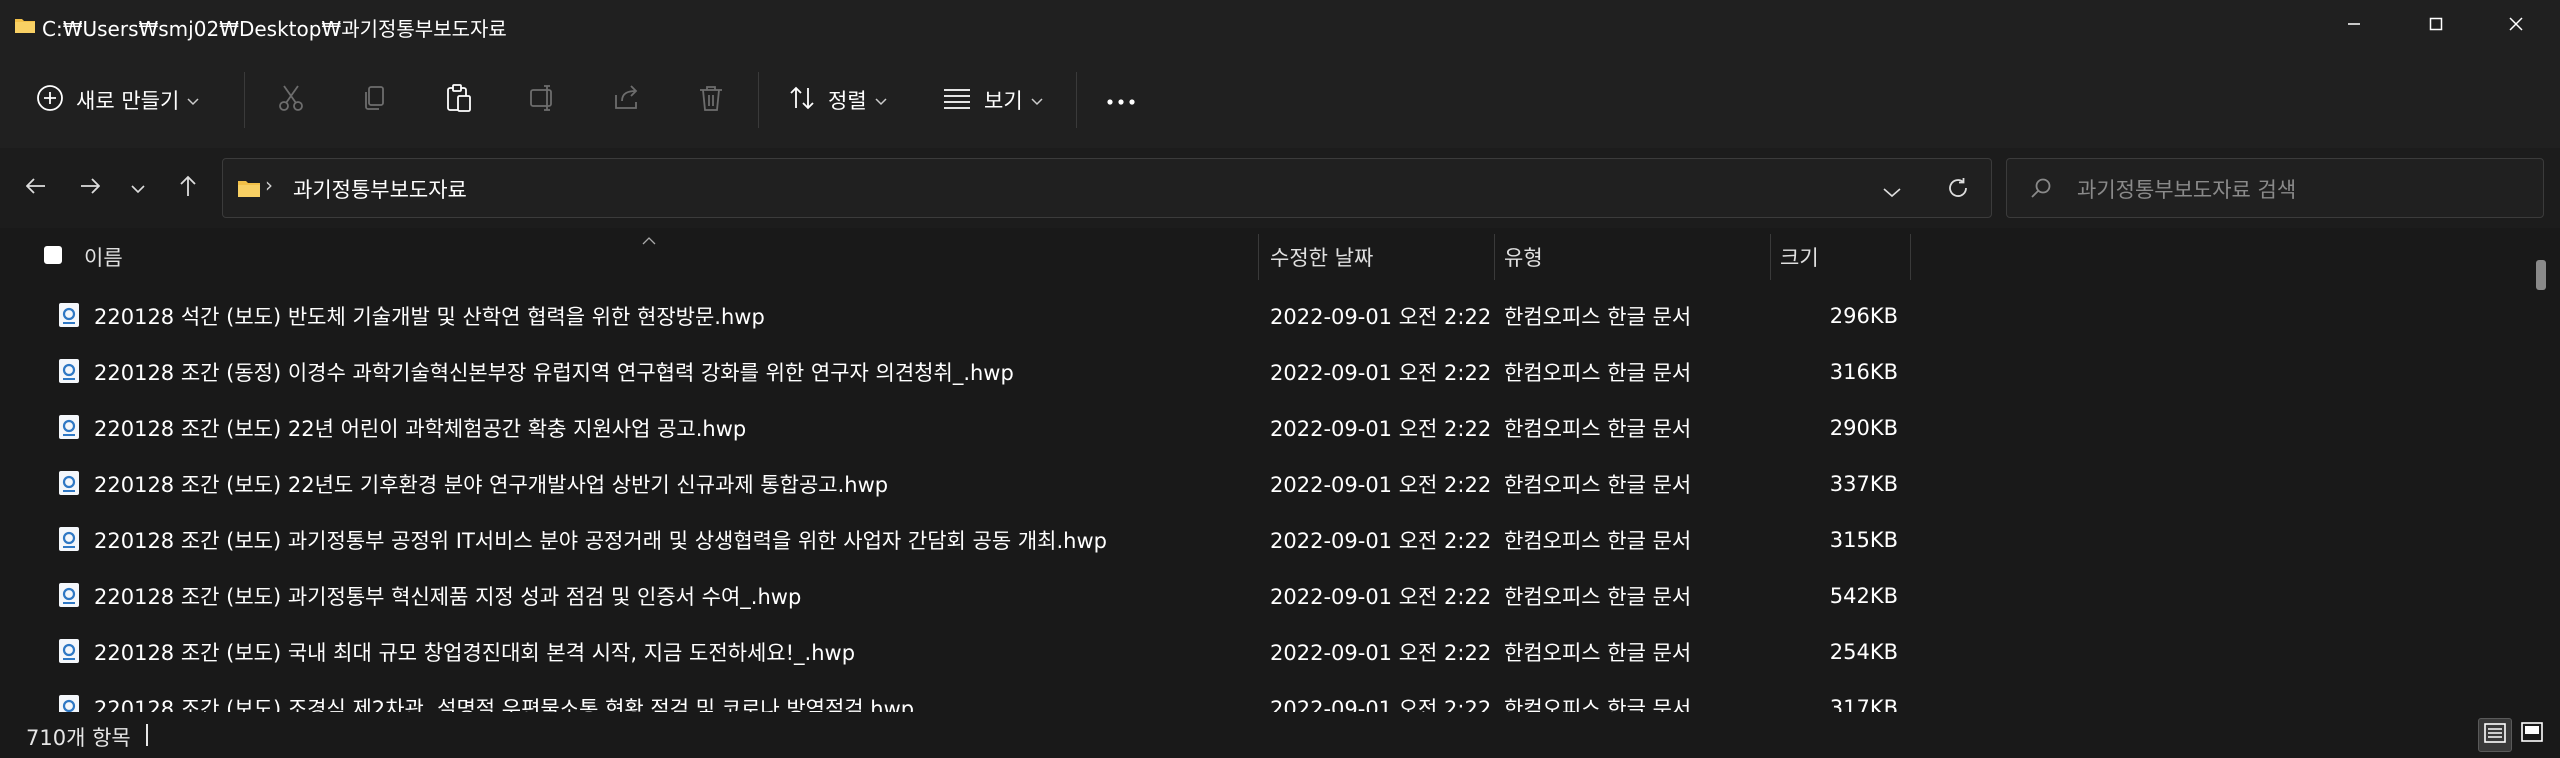 This screenshot has width=2560, height=758. I want to click on address-bar: › 과기정통부보도자료, so click(1107, 188).